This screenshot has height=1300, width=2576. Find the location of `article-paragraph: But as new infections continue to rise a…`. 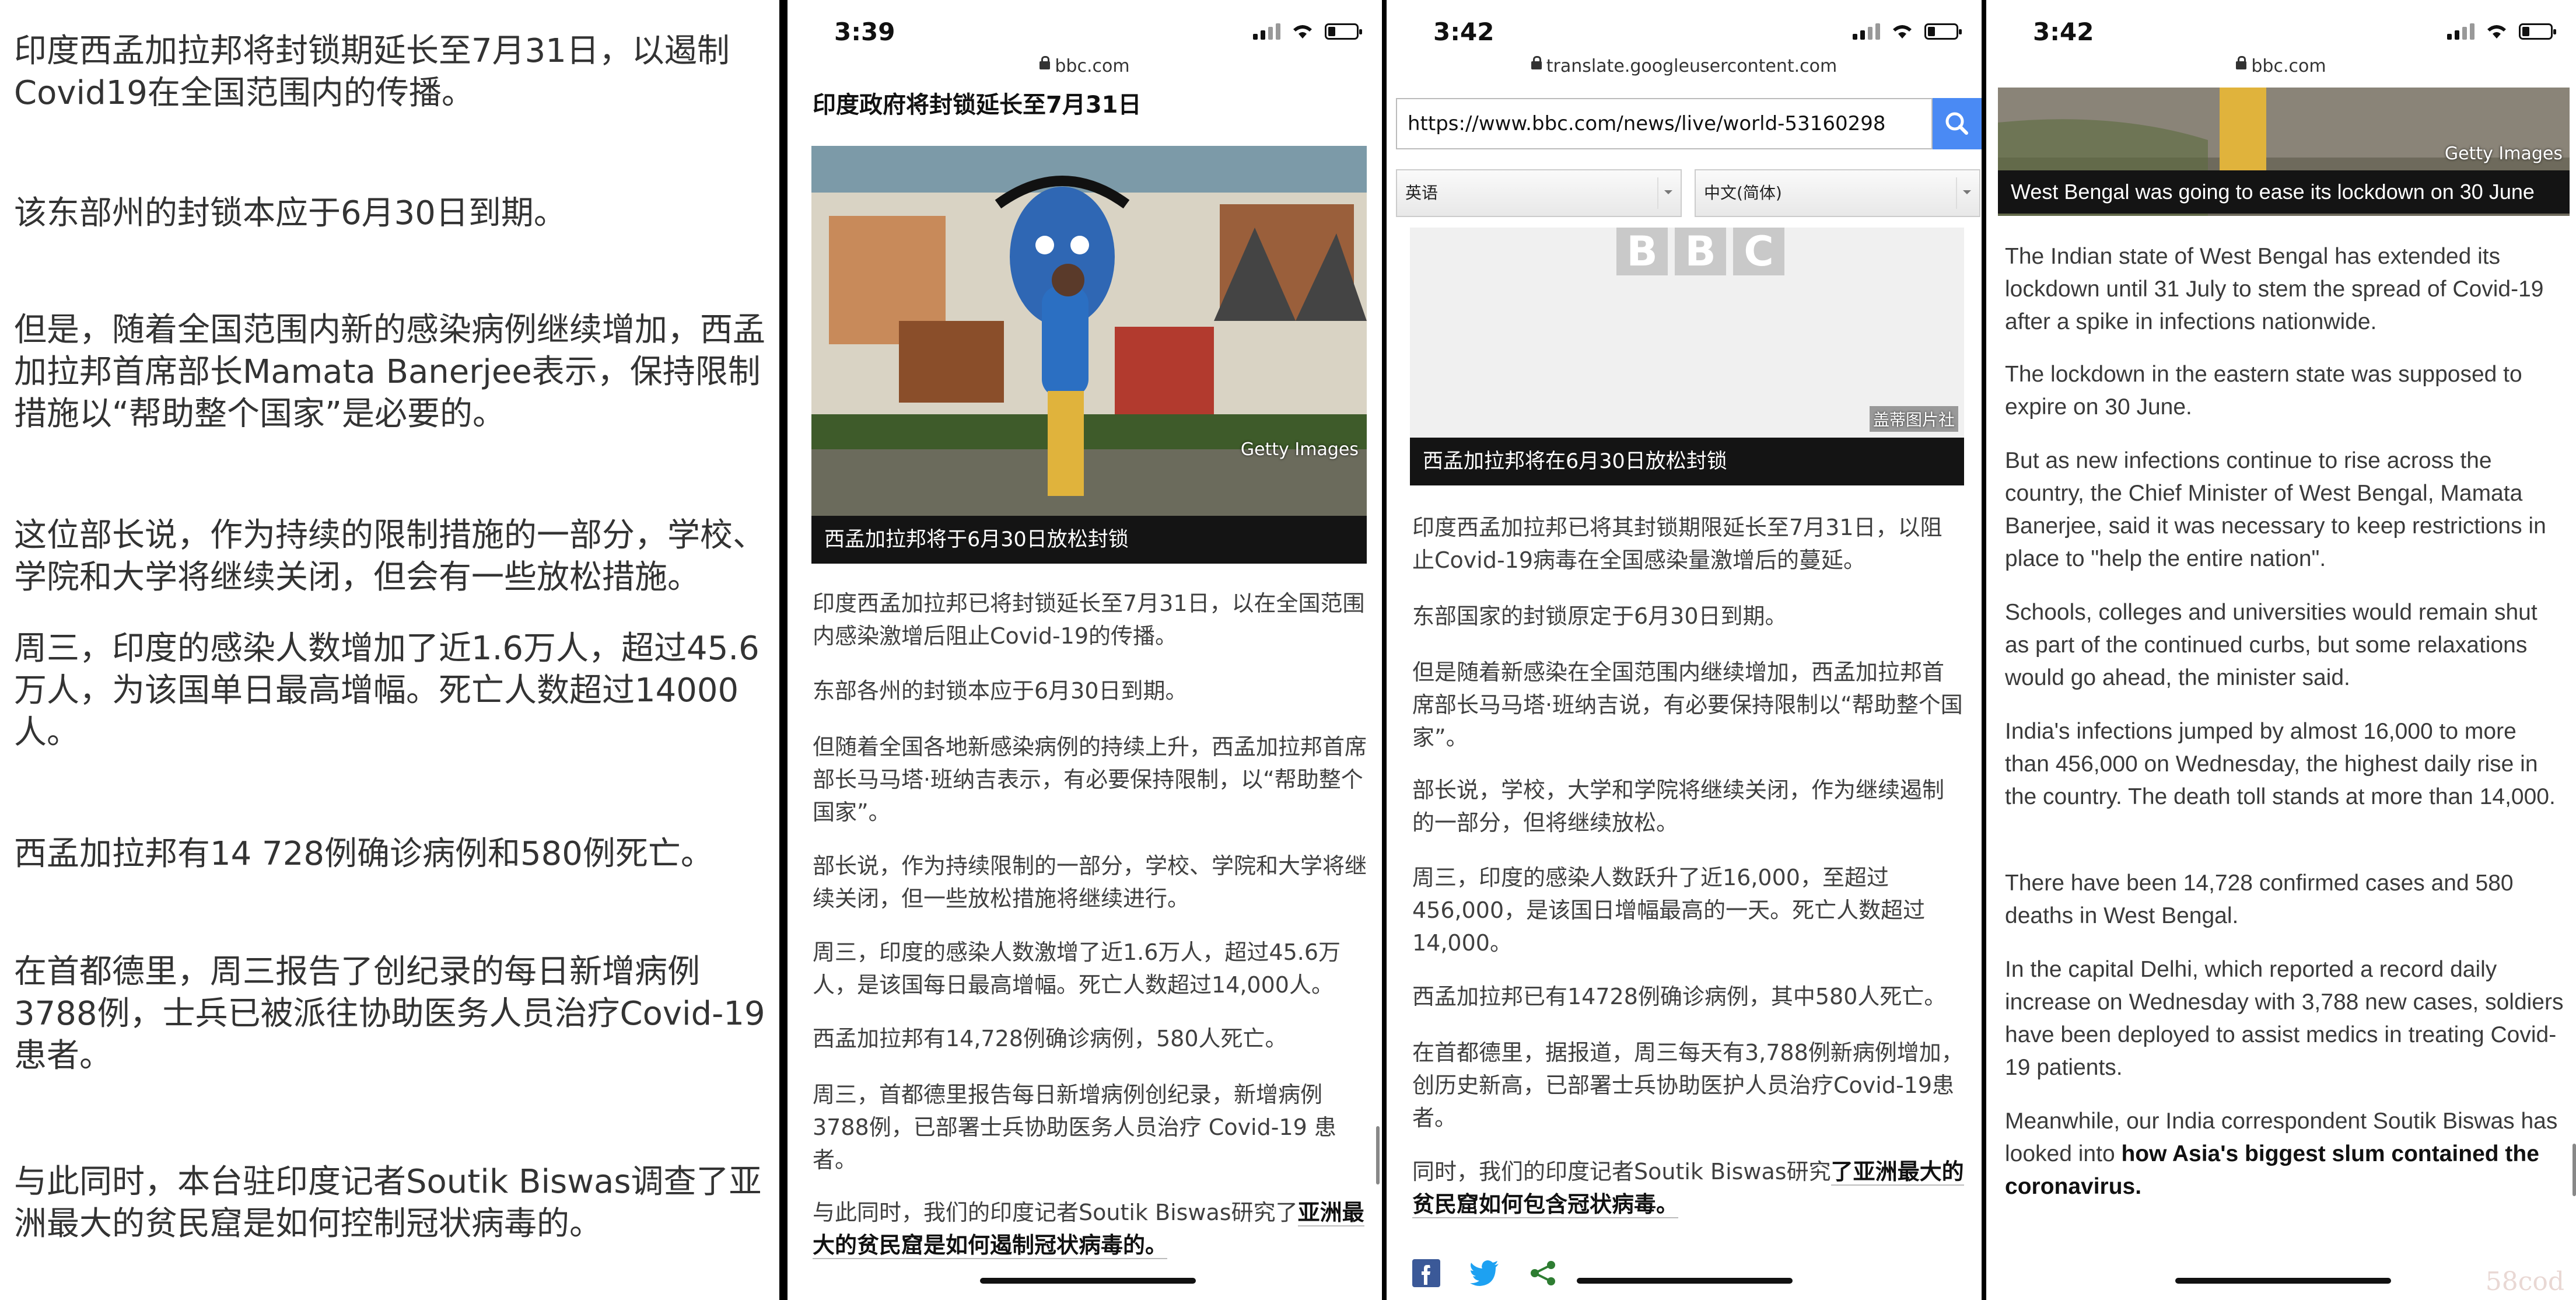

article-paragraph: But as new infections continue to rise a… is located at coordinates (2275, 510).